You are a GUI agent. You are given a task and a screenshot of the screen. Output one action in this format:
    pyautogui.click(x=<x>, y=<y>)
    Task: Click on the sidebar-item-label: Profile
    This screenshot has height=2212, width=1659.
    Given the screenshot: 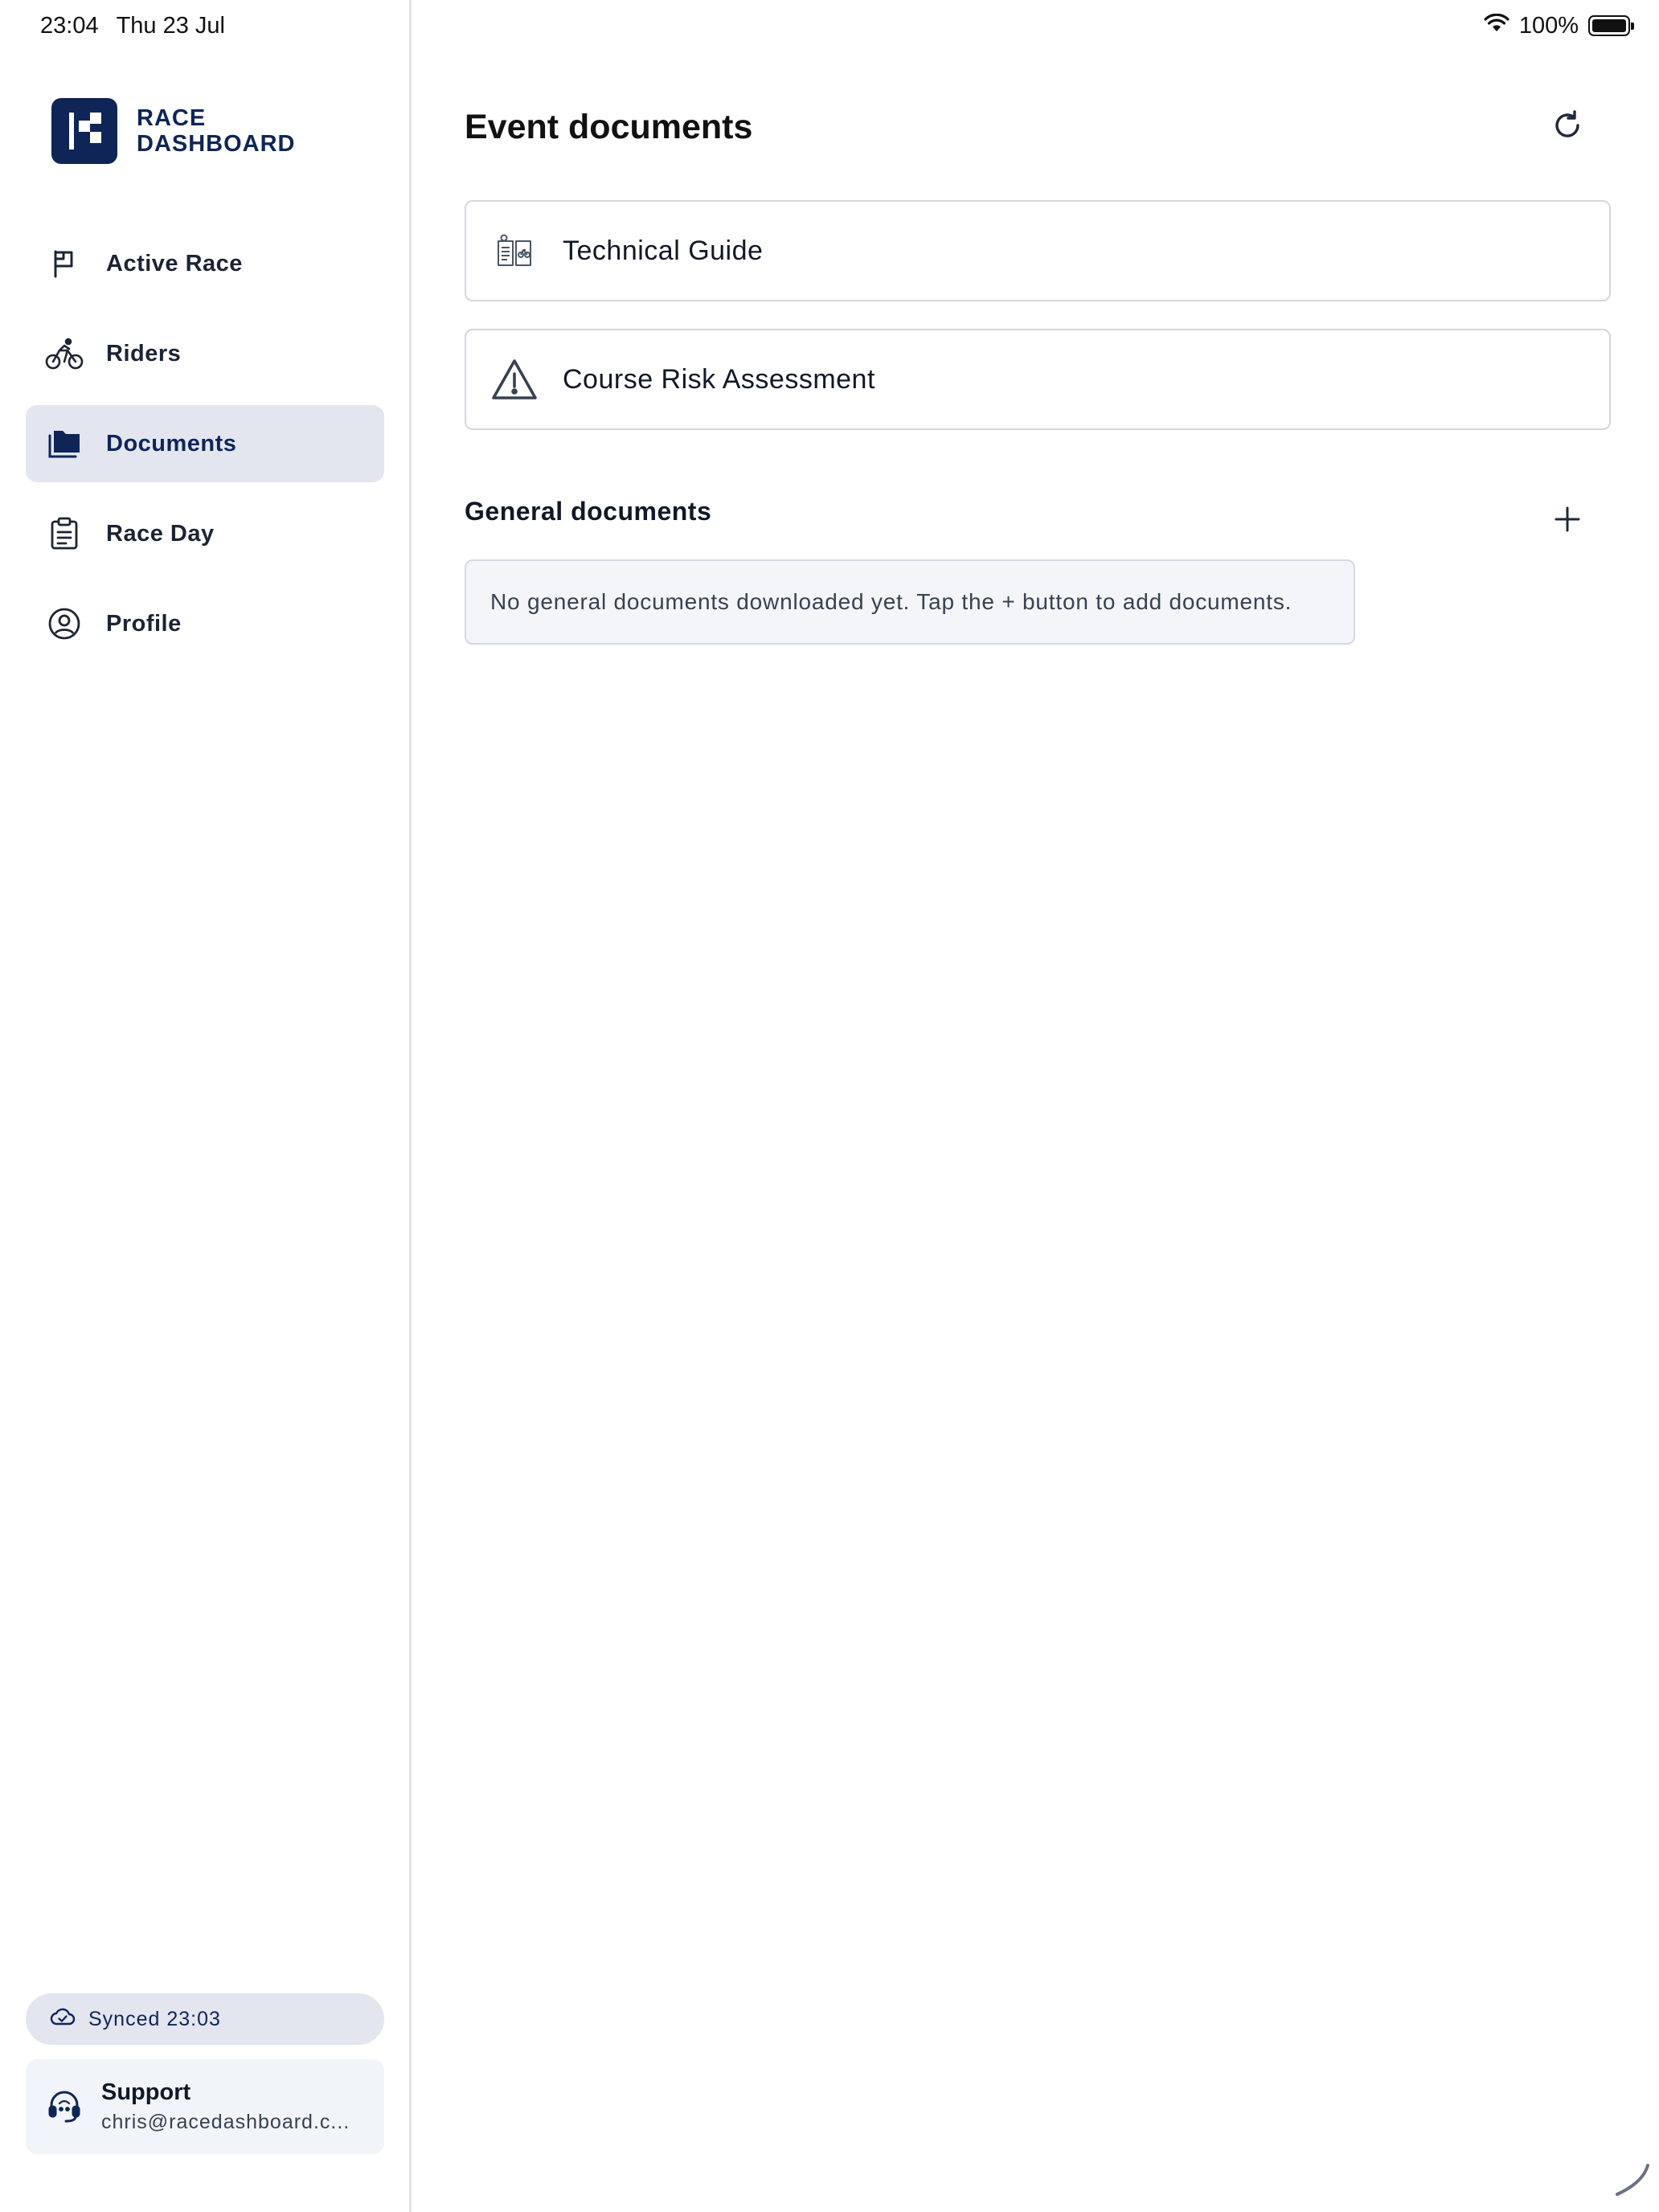 What is the action you would take?
    pyautogui.click(x=144, y=623)
    